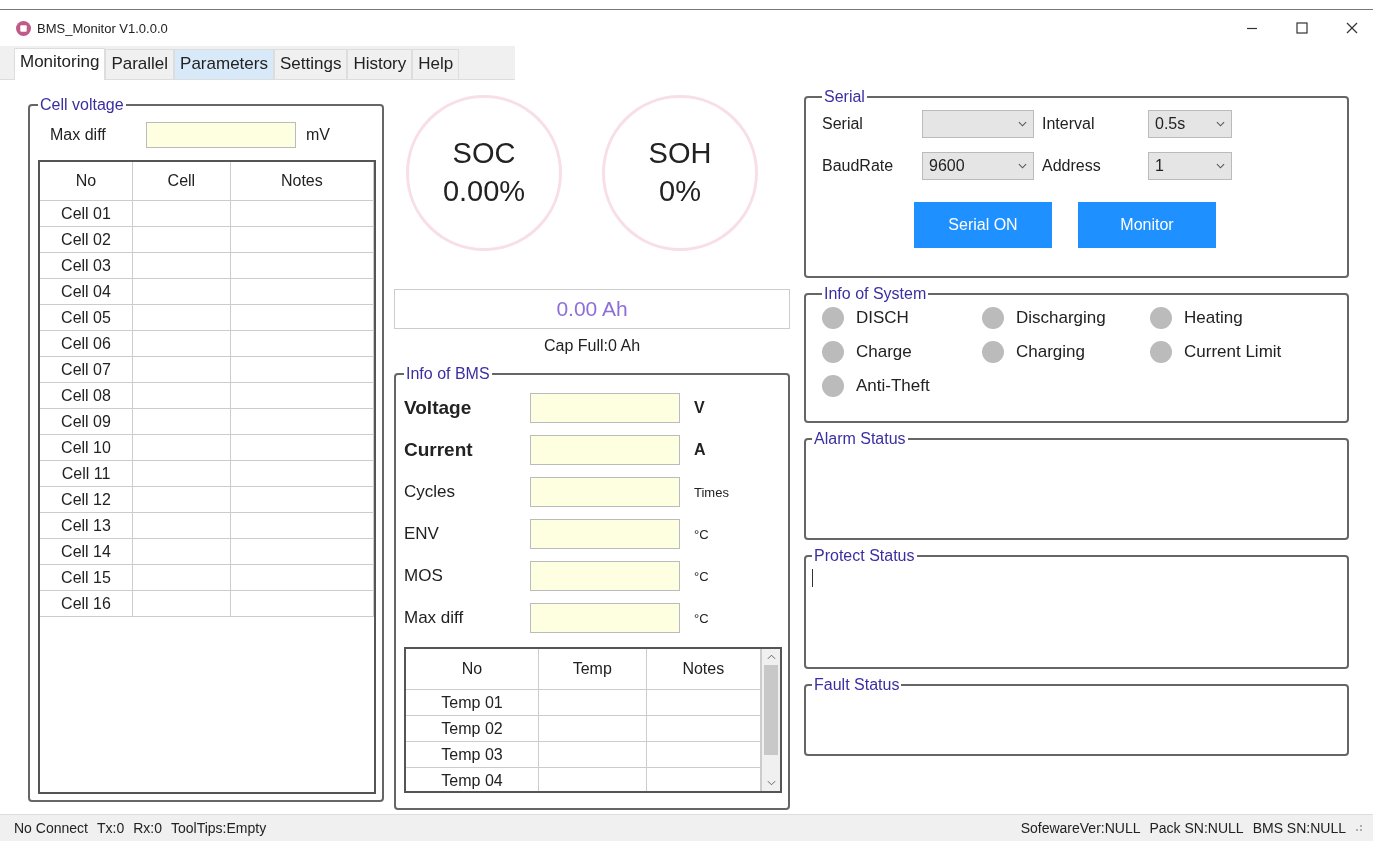 This screenshot has height=841, width=1373. Describe the element at coordinates (857, 685) in the screenshot. I see `group-title: Fault Status` at that location.